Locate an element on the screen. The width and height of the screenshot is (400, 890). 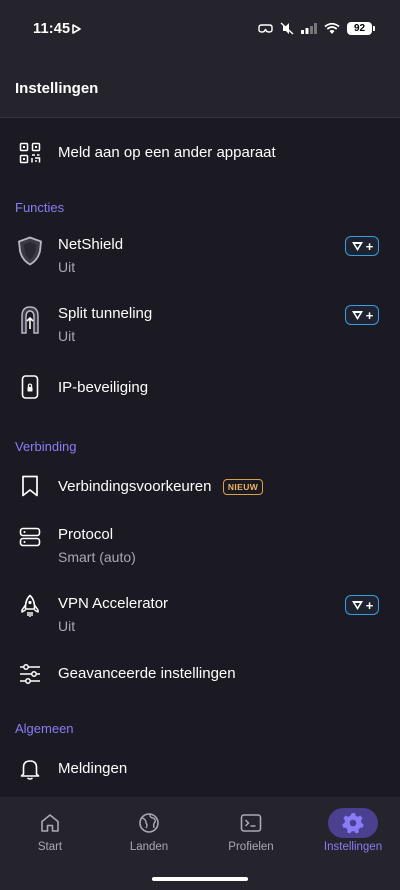
connection-preferences-item: Verbindingsvoorkeuren NIEUW is located at coordinates (200, 487).